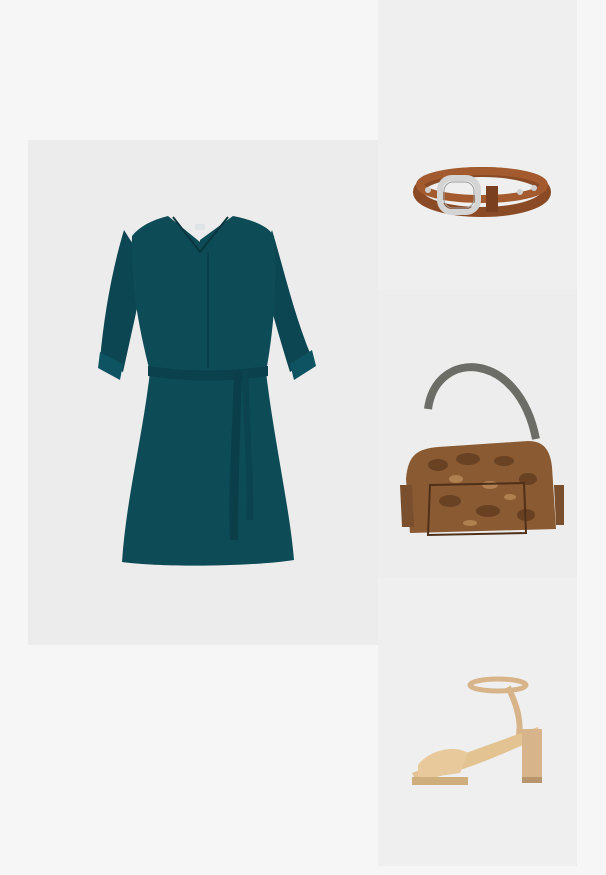 This screenshot has width=606, height=875. Describe the element at coordinates (482, 450) in the screenshot. I see `handbag-image` at that location.